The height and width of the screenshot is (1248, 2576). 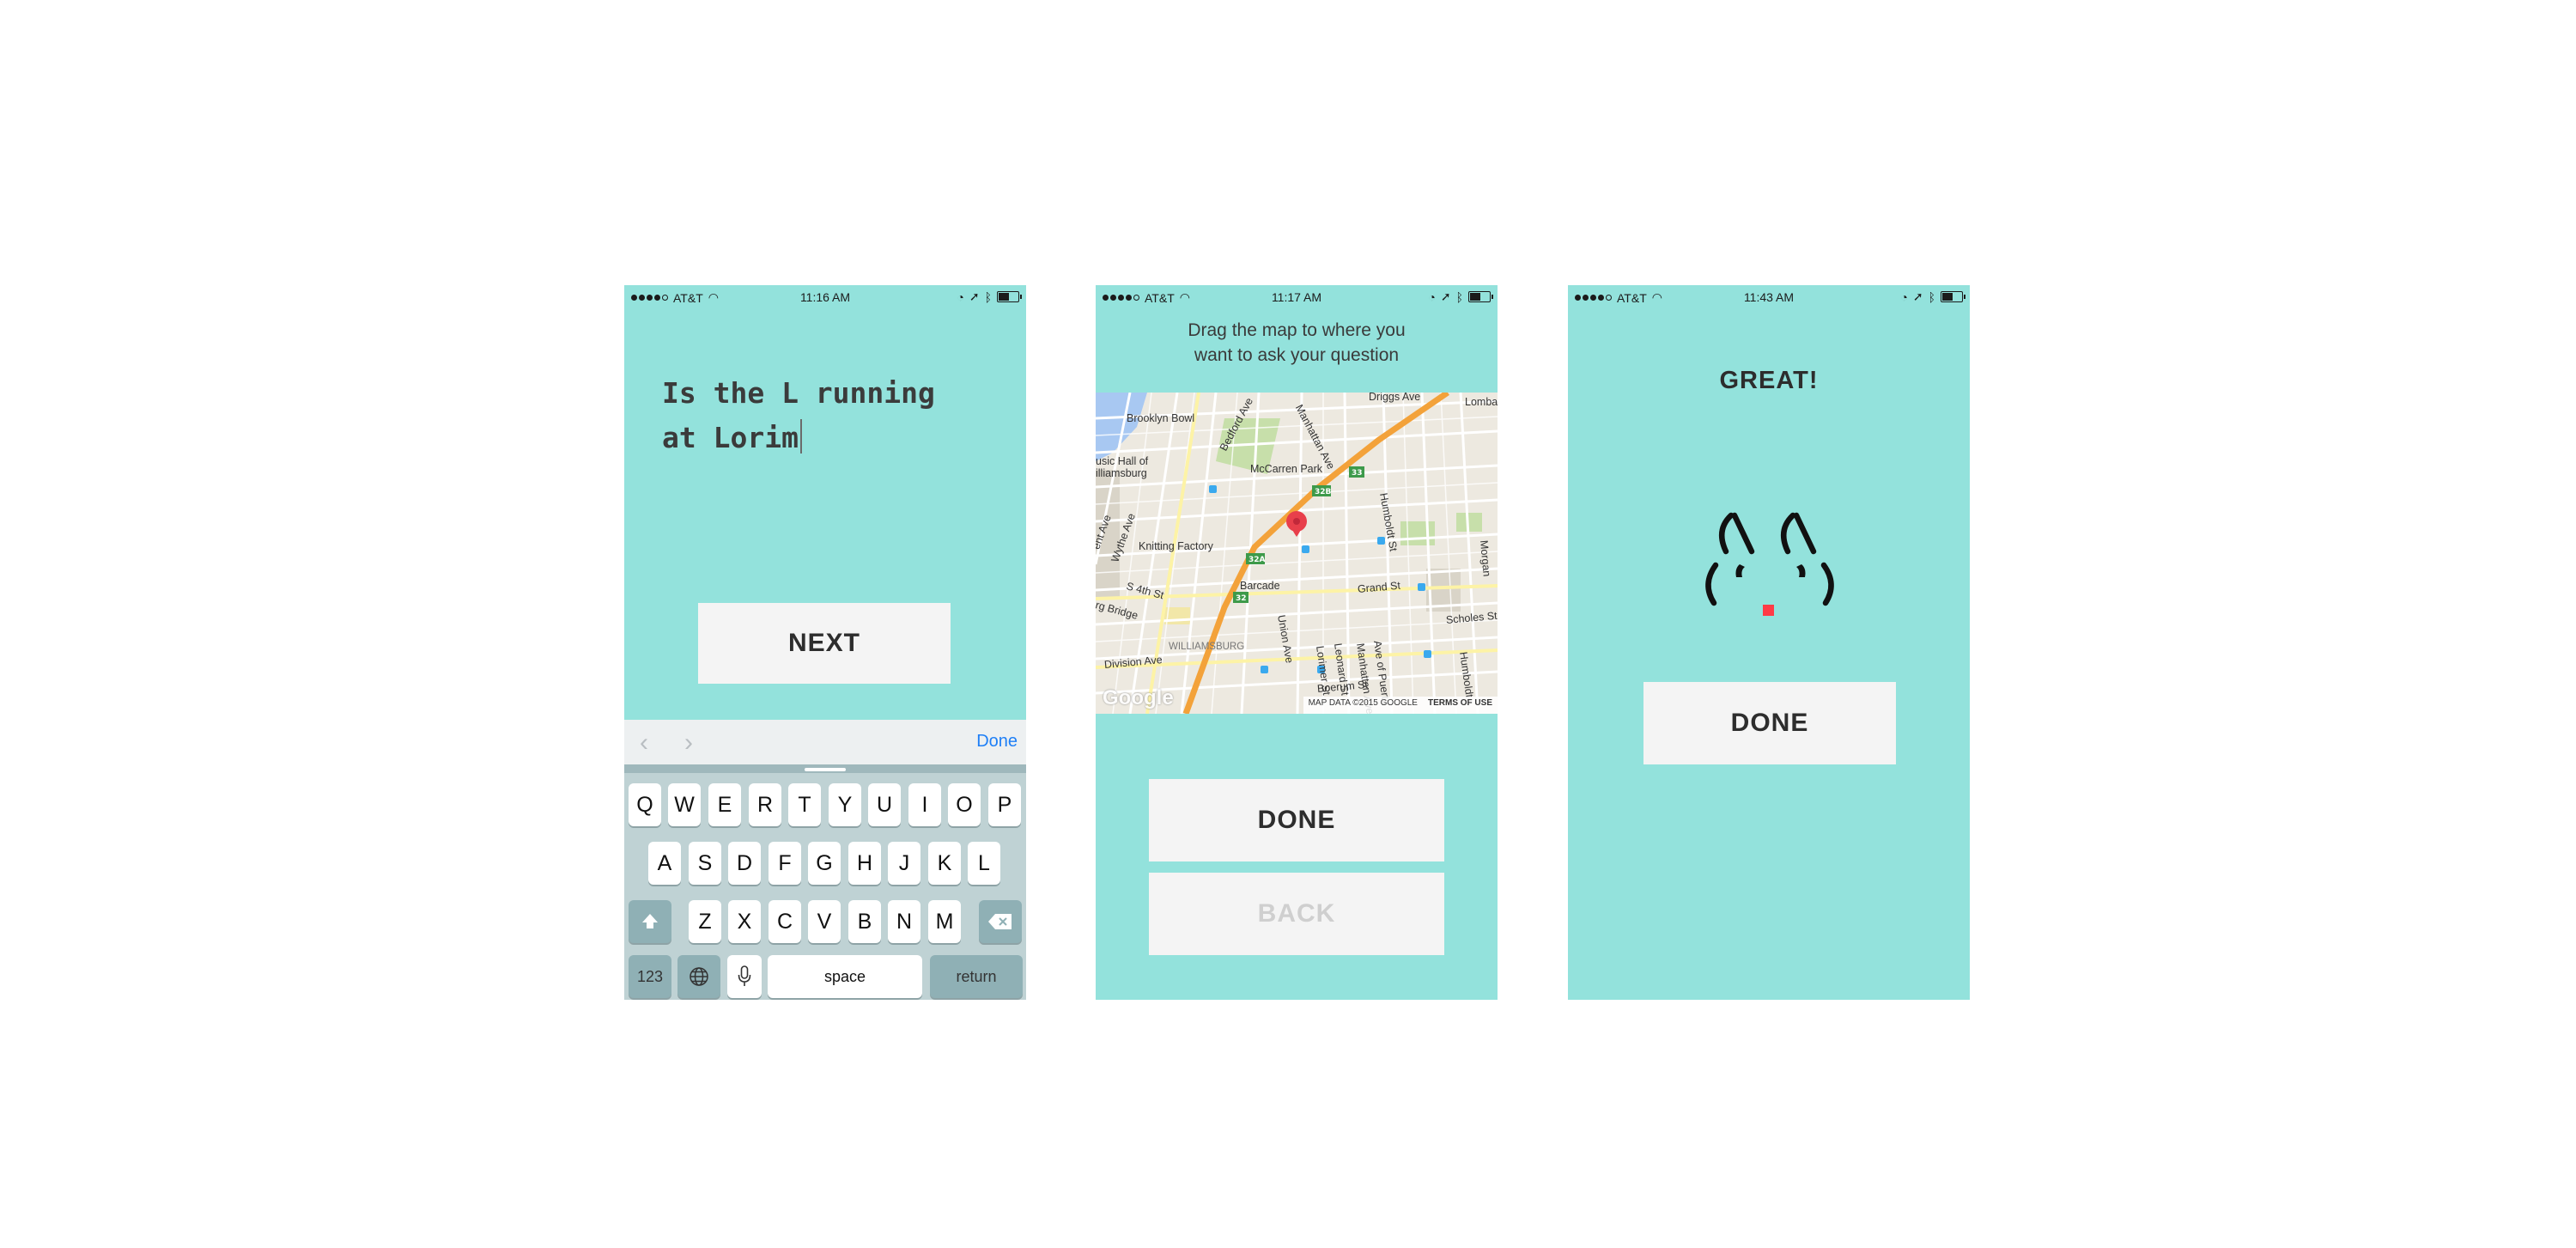 I want to click on microphone-icon, so click(x=744, y=975).